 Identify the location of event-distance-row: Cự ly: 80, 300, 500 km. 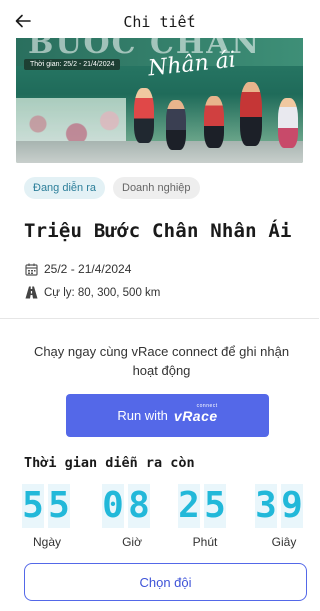
(92, 292).